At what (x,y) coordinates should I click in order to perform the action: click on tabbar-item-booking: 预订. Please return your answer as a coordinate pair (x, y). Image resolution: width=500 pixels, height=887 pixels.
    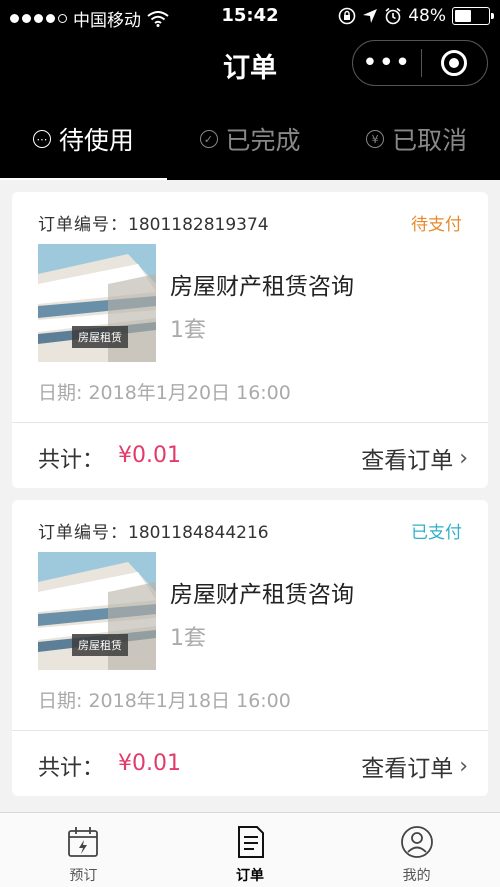
    Looking at the image, I should click on (83, 850).